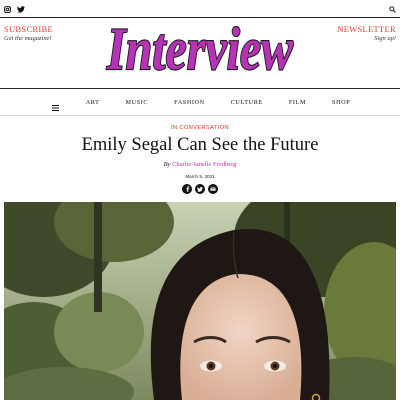  Describe the element at coordinates (204, 164) in the screenshot. I see `author-link: Charlie-Janelle Fredberg` at that location.